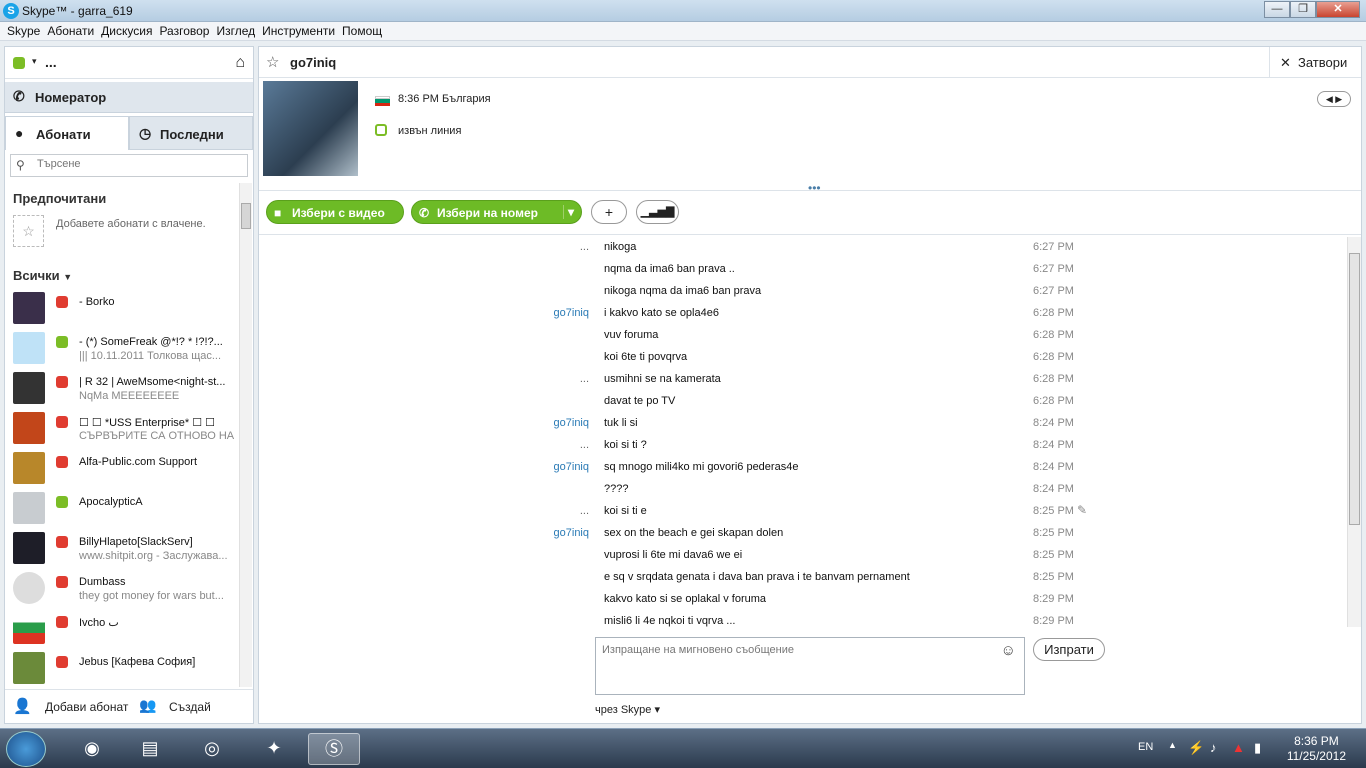  I want to click on message-text: sq mnogo mili4ko mi govori6 pederas4e, so click(701, 467).